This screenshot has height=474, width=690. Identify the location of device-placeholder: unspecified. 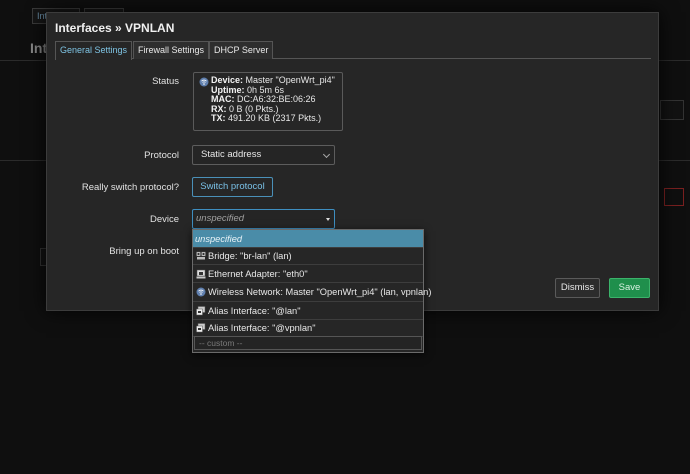
(220, 218).